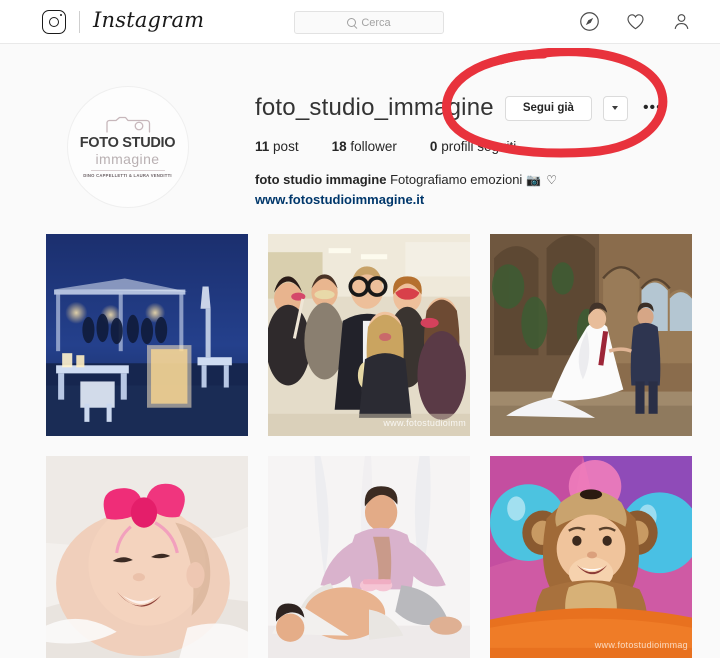  I want to click on more-options-button: •••, so click(653, 108).